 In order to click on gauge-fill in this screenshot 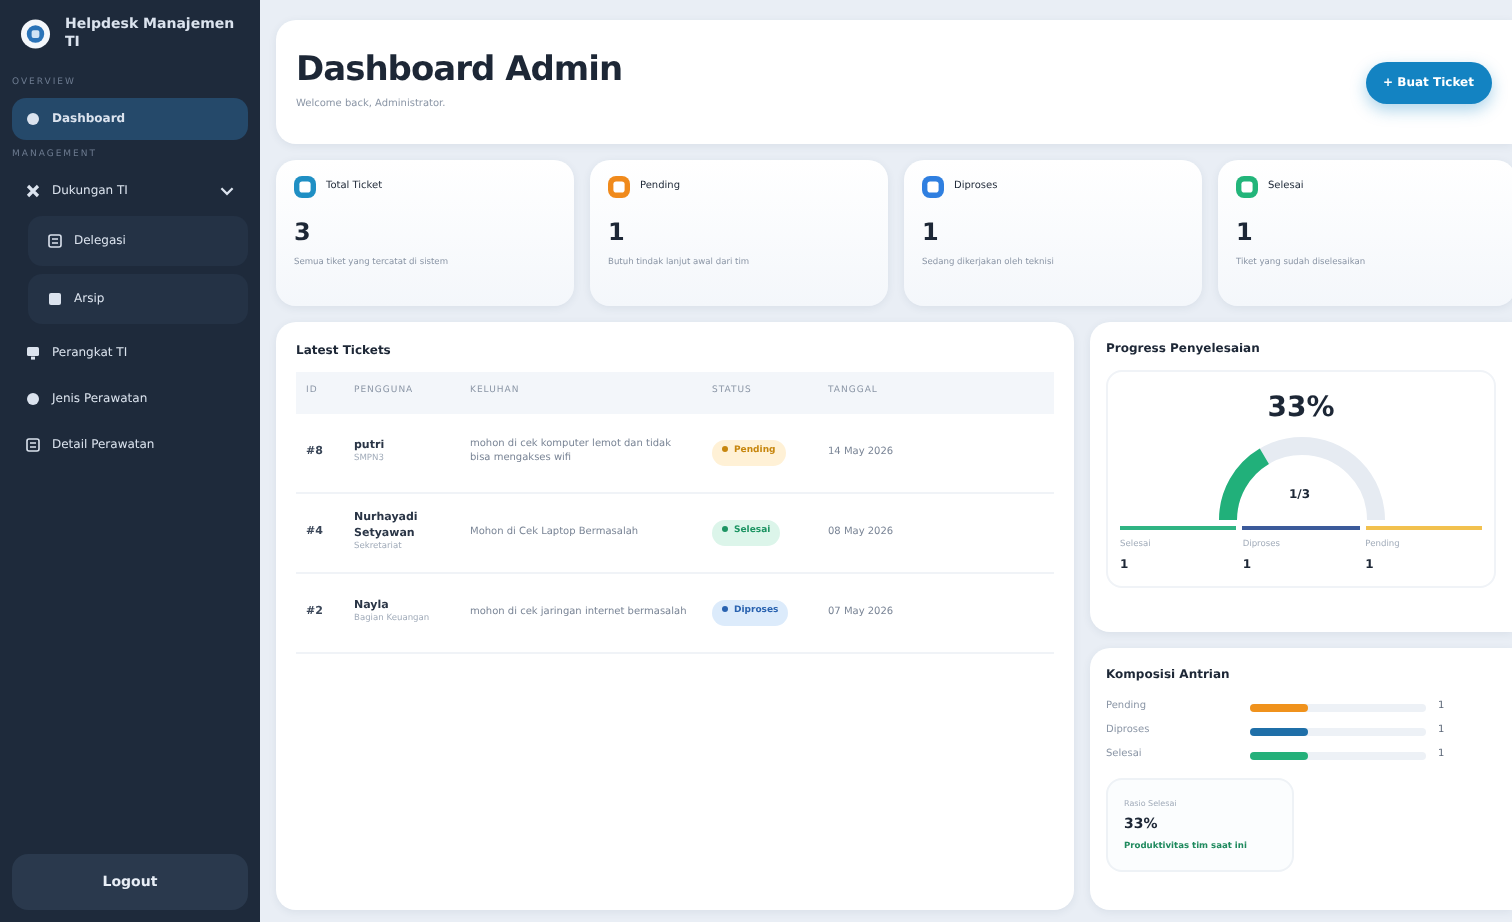, I will do `click(1243, 484)`.